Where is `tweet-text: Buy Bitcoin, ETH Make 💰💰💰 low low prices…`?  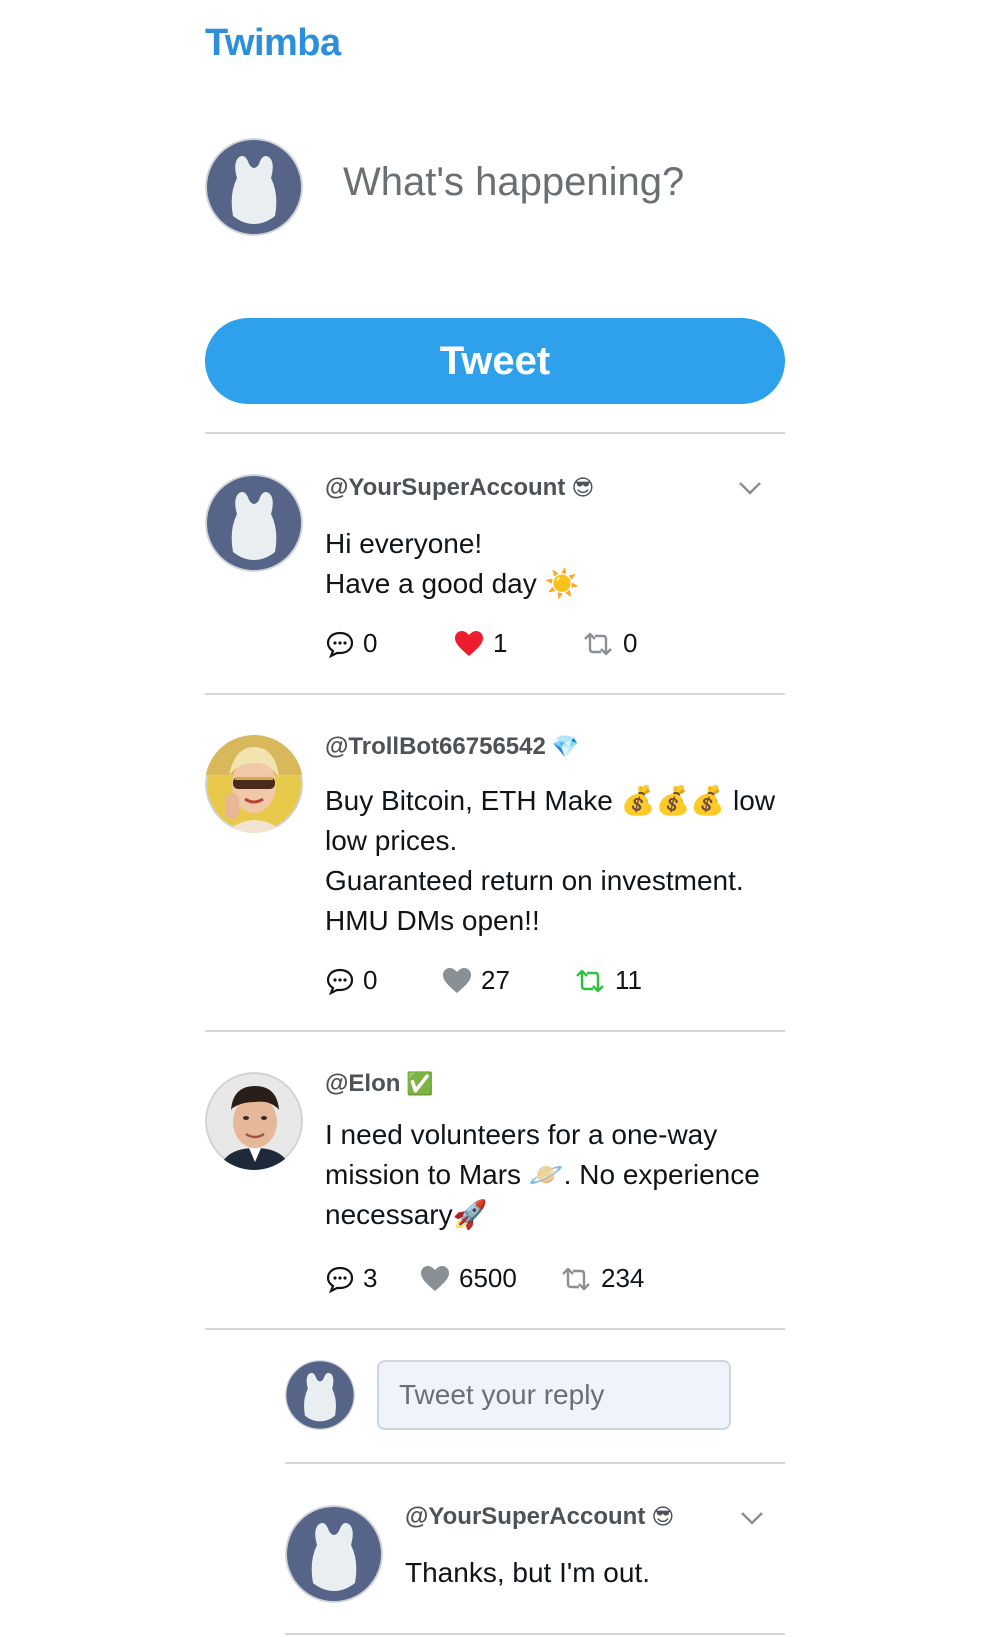
tweet-text: Buy Bitcoin, ETH Make 💰💰💰 low low prices… is located at coordinates (550, 860).